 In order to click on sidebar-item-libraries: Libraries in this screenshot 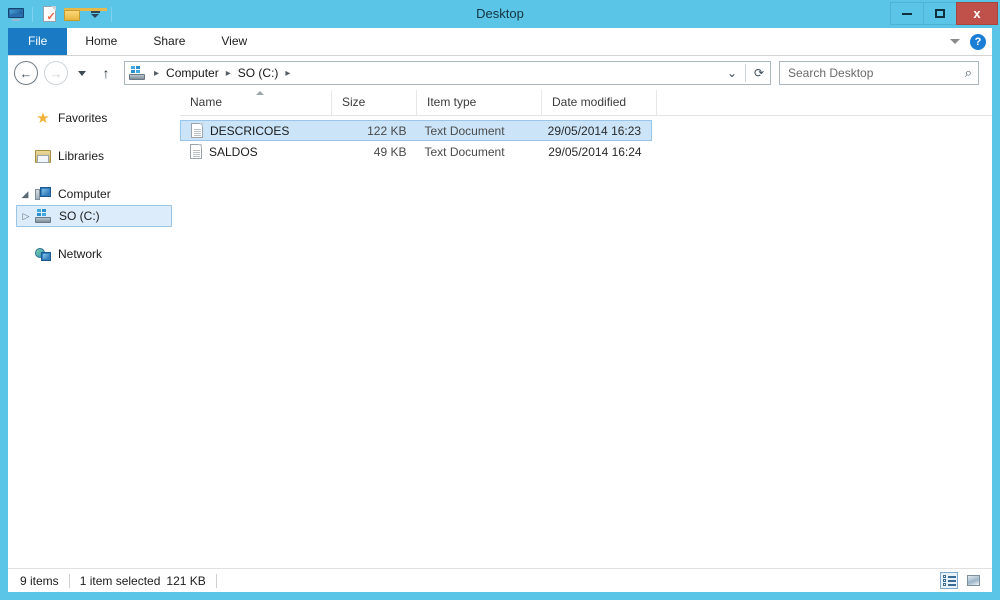, I will do `click(94, 156)`.